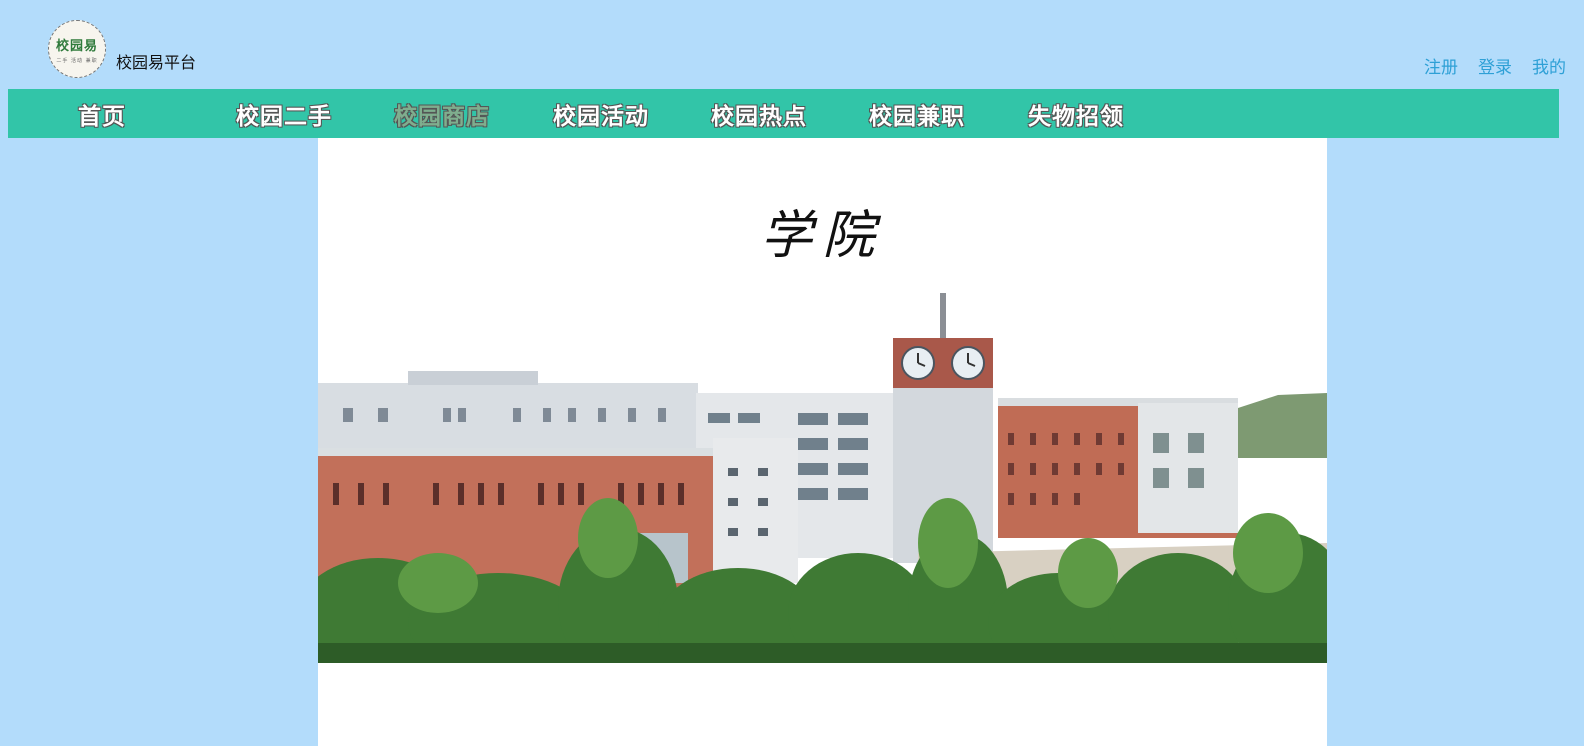 The height and width of the screenshot is (746, 1584). Describe the element at coordinates (1549, 65) in the screenshot. I see `my-account-link: 我的` at that location.